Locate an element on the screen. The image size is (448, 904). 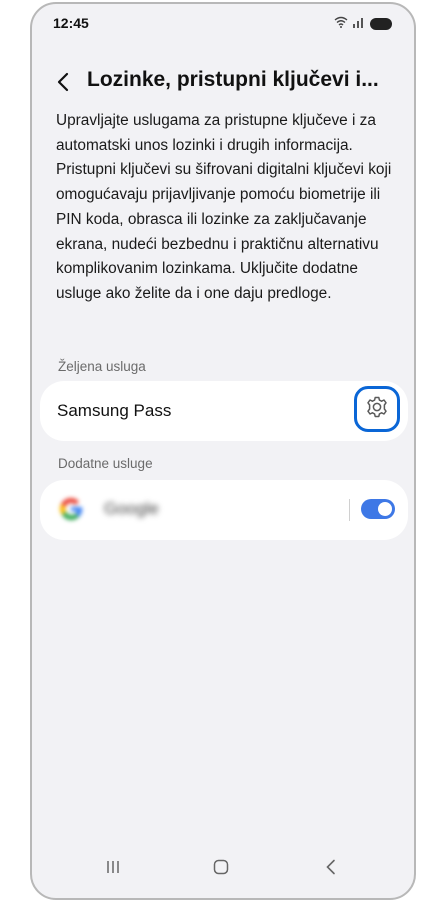
google-toggle is located at coordinates (378, 509).